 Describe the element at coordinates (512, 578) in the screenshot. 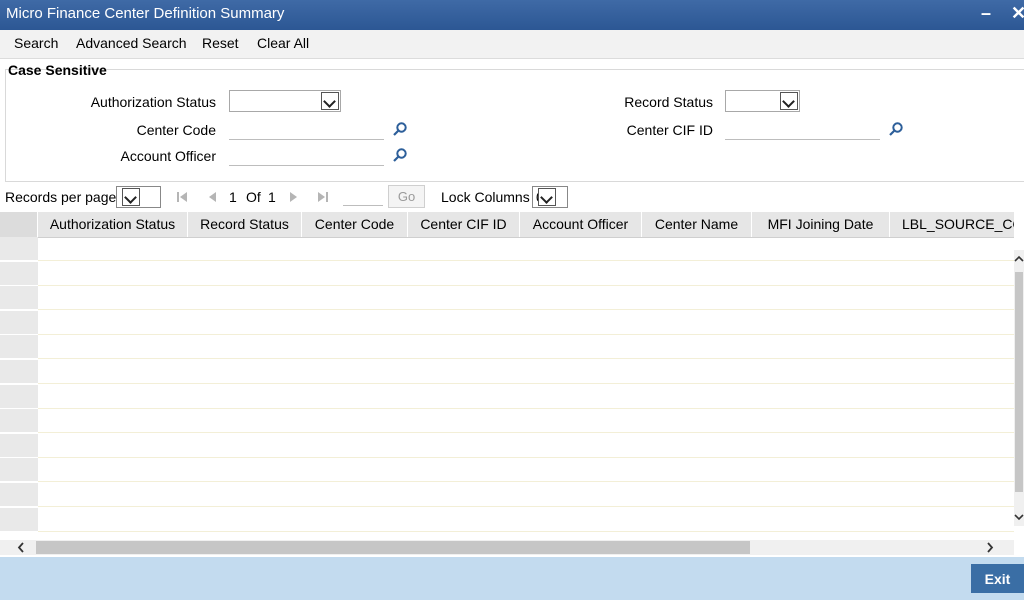

I see `footer-bar` at that location.